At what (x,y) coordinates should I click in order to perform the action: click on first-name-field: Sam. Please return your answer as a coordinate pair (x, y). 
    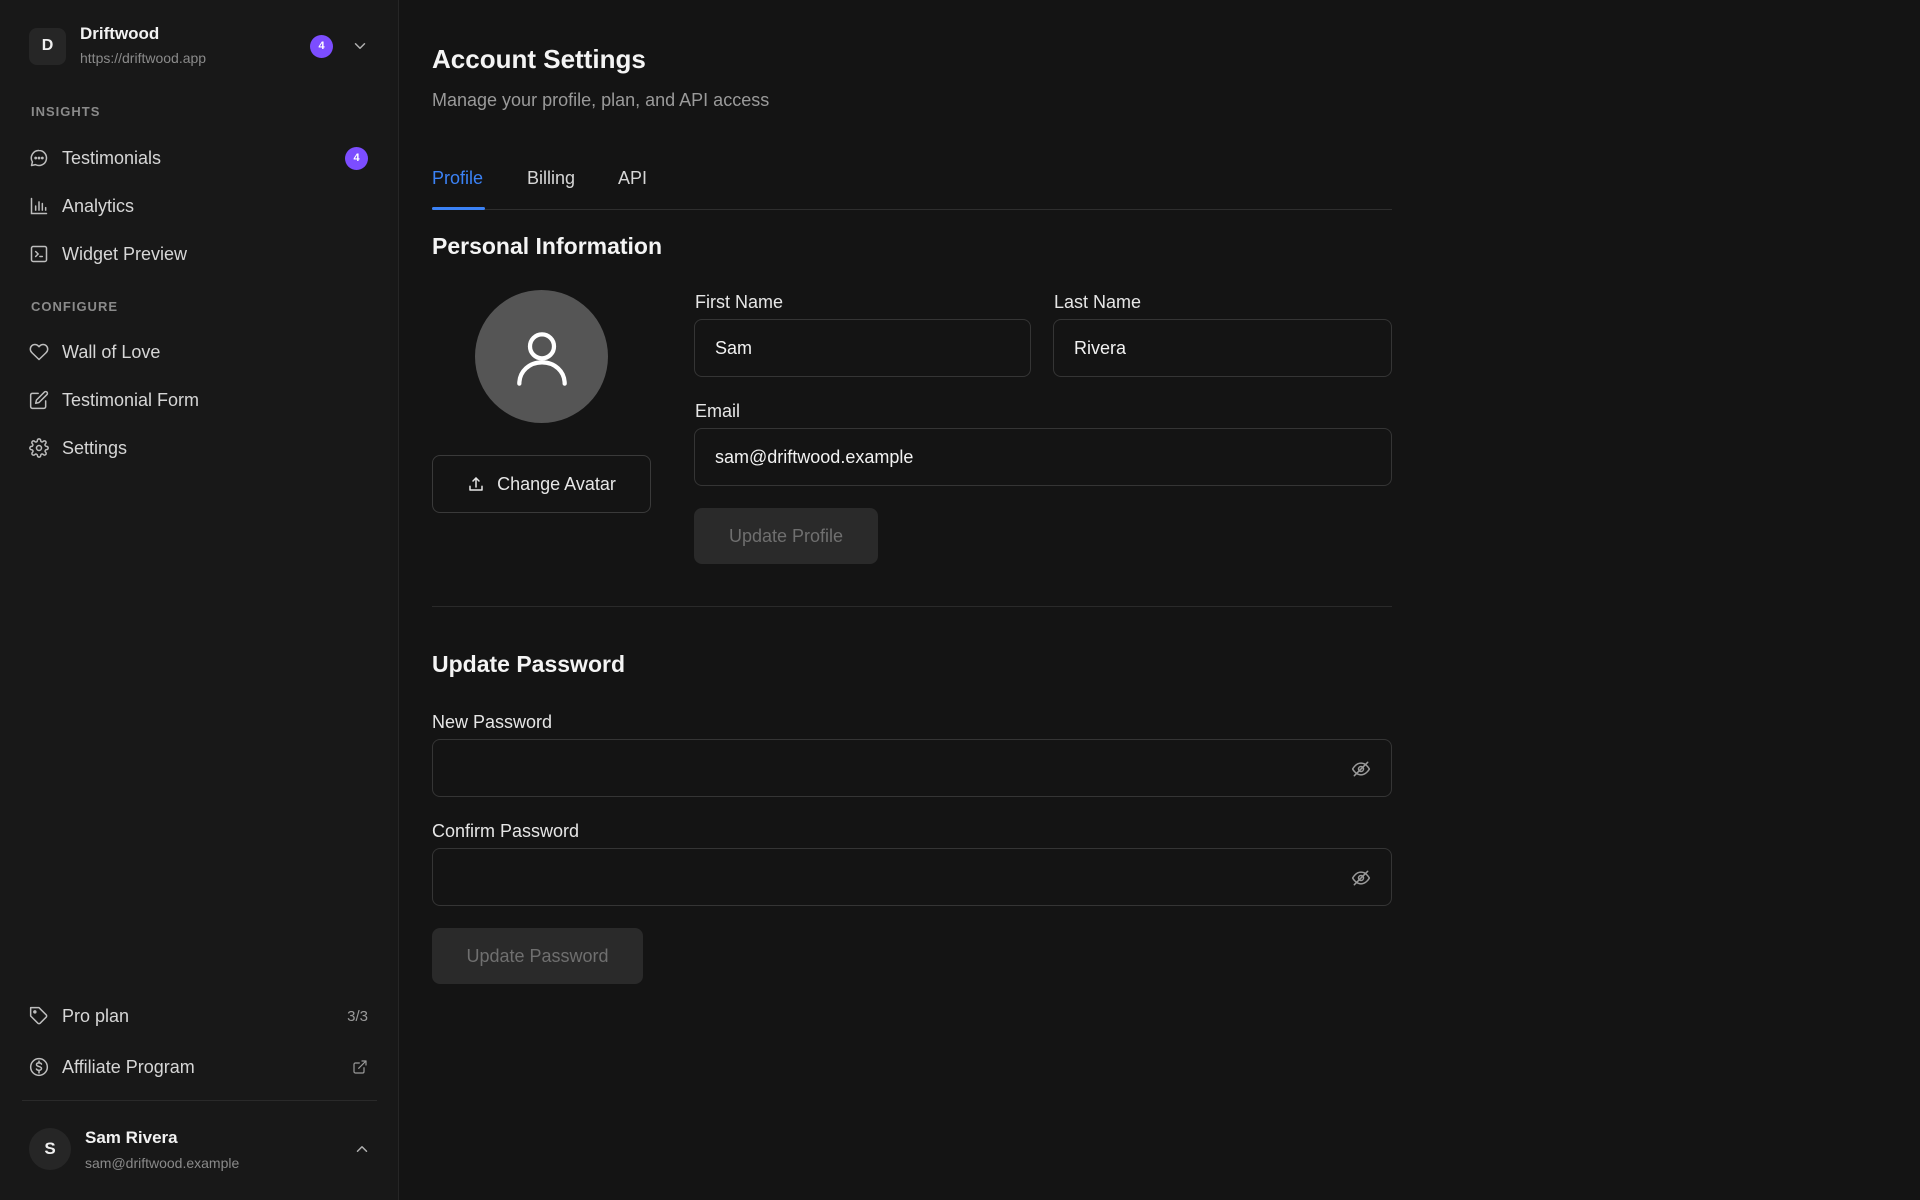
    Looking at the image, I should click on (862, 348).